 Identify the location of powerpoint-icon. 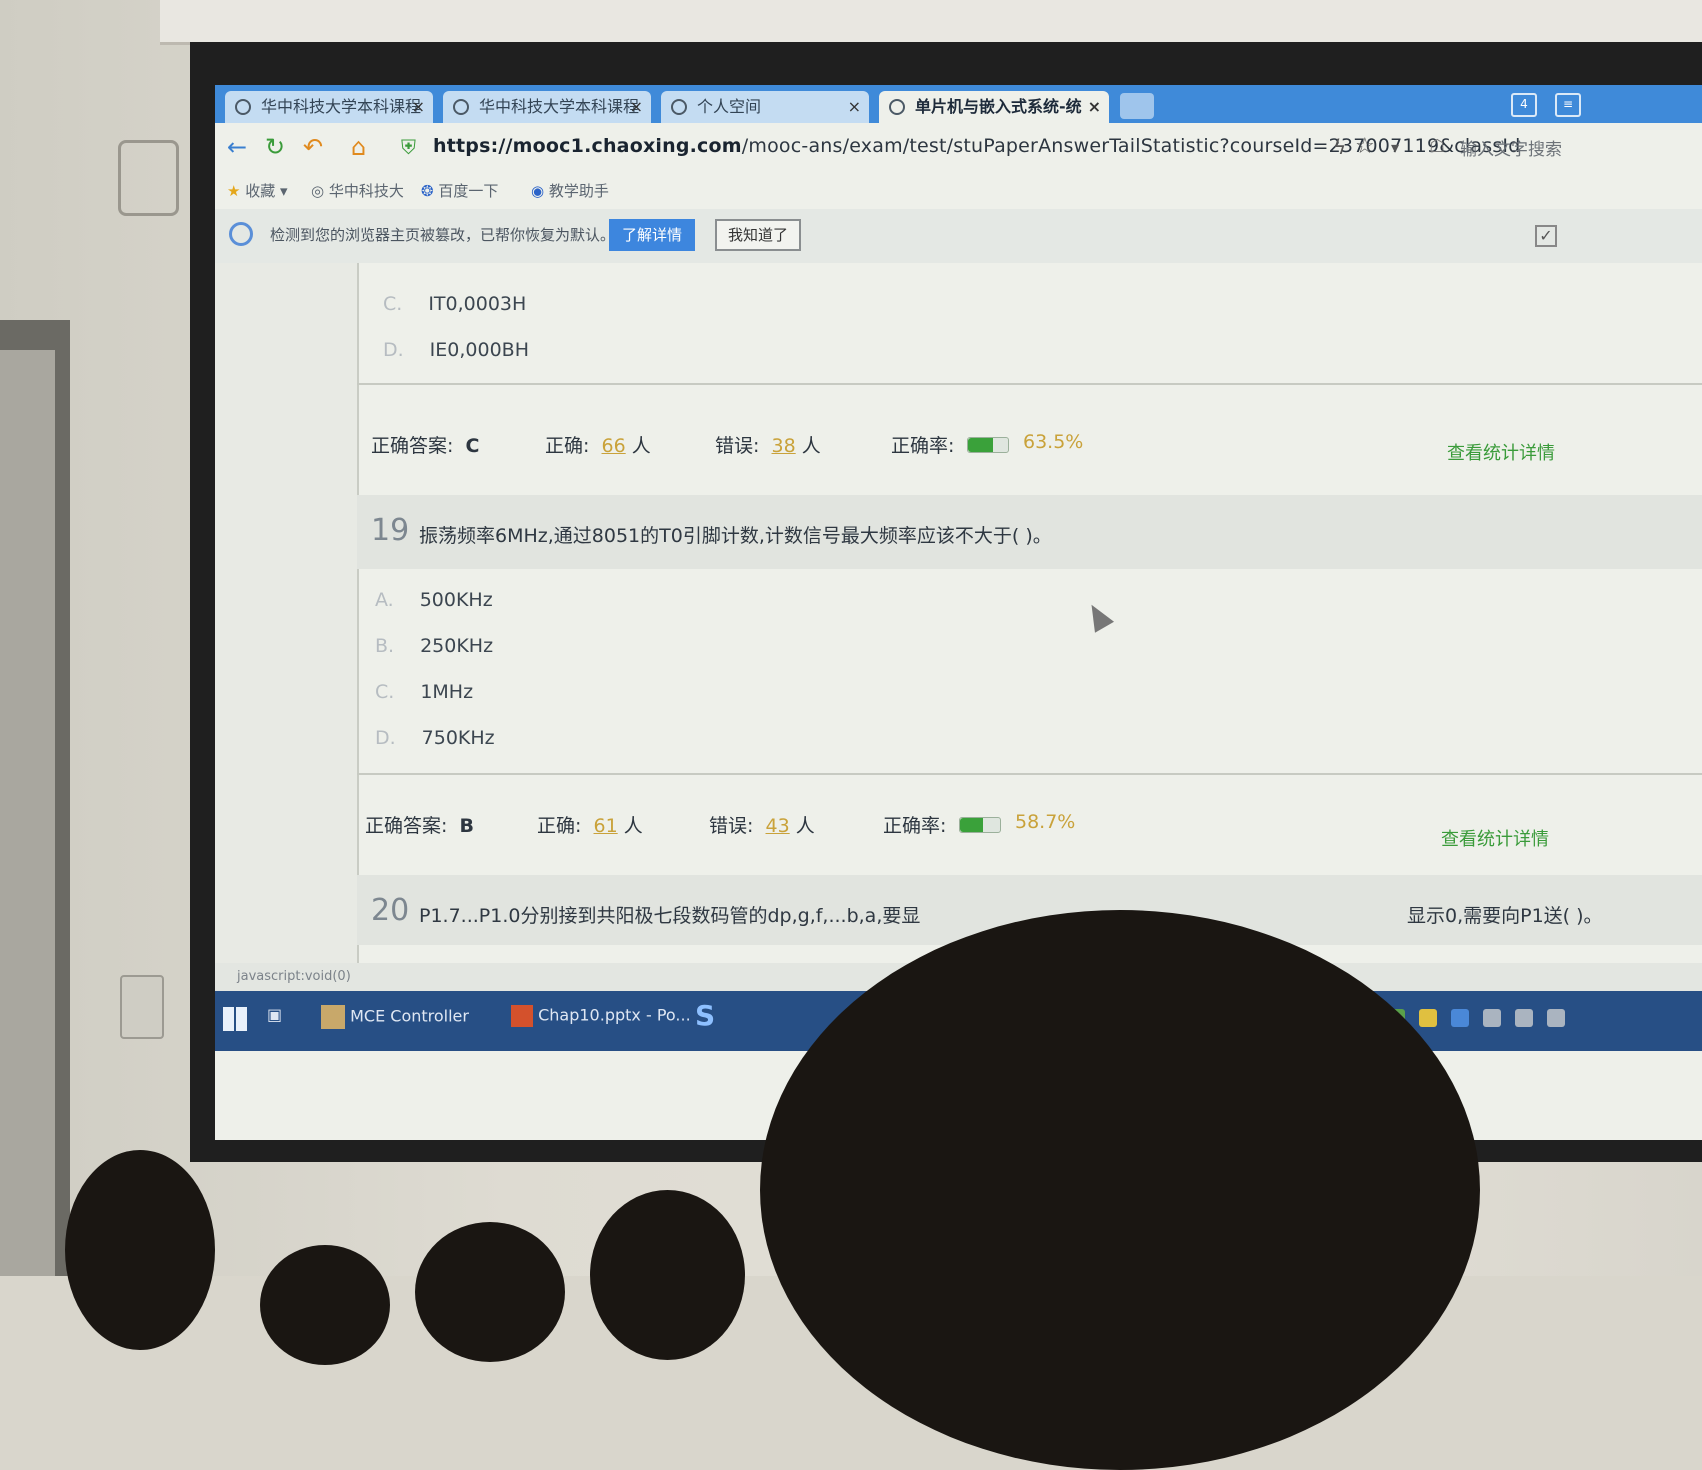
(522, 1016).